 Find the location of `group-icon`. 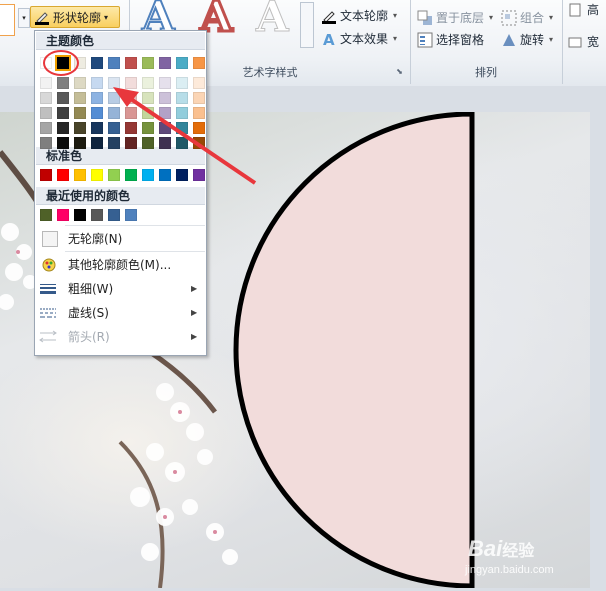

group-icon is located at coordinates (509, 18).